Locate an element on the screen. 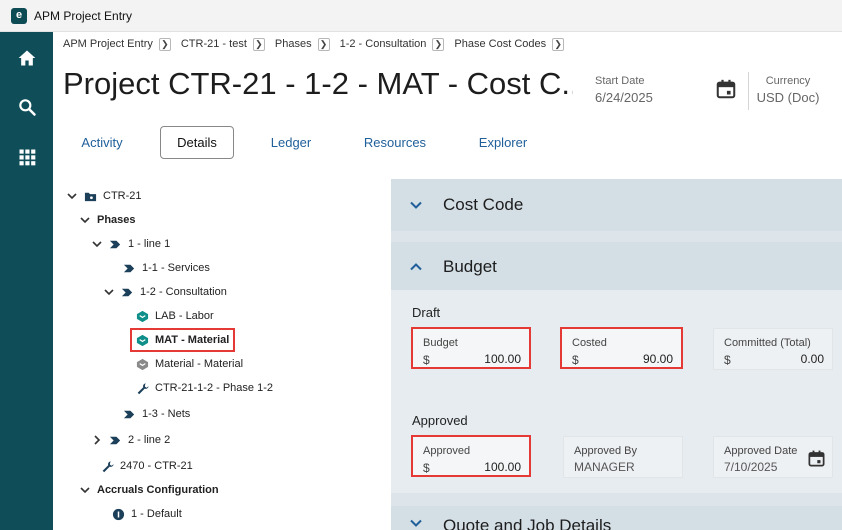  tree-item-line-2: 2 - line 2 is located at coordinates (130, 440).